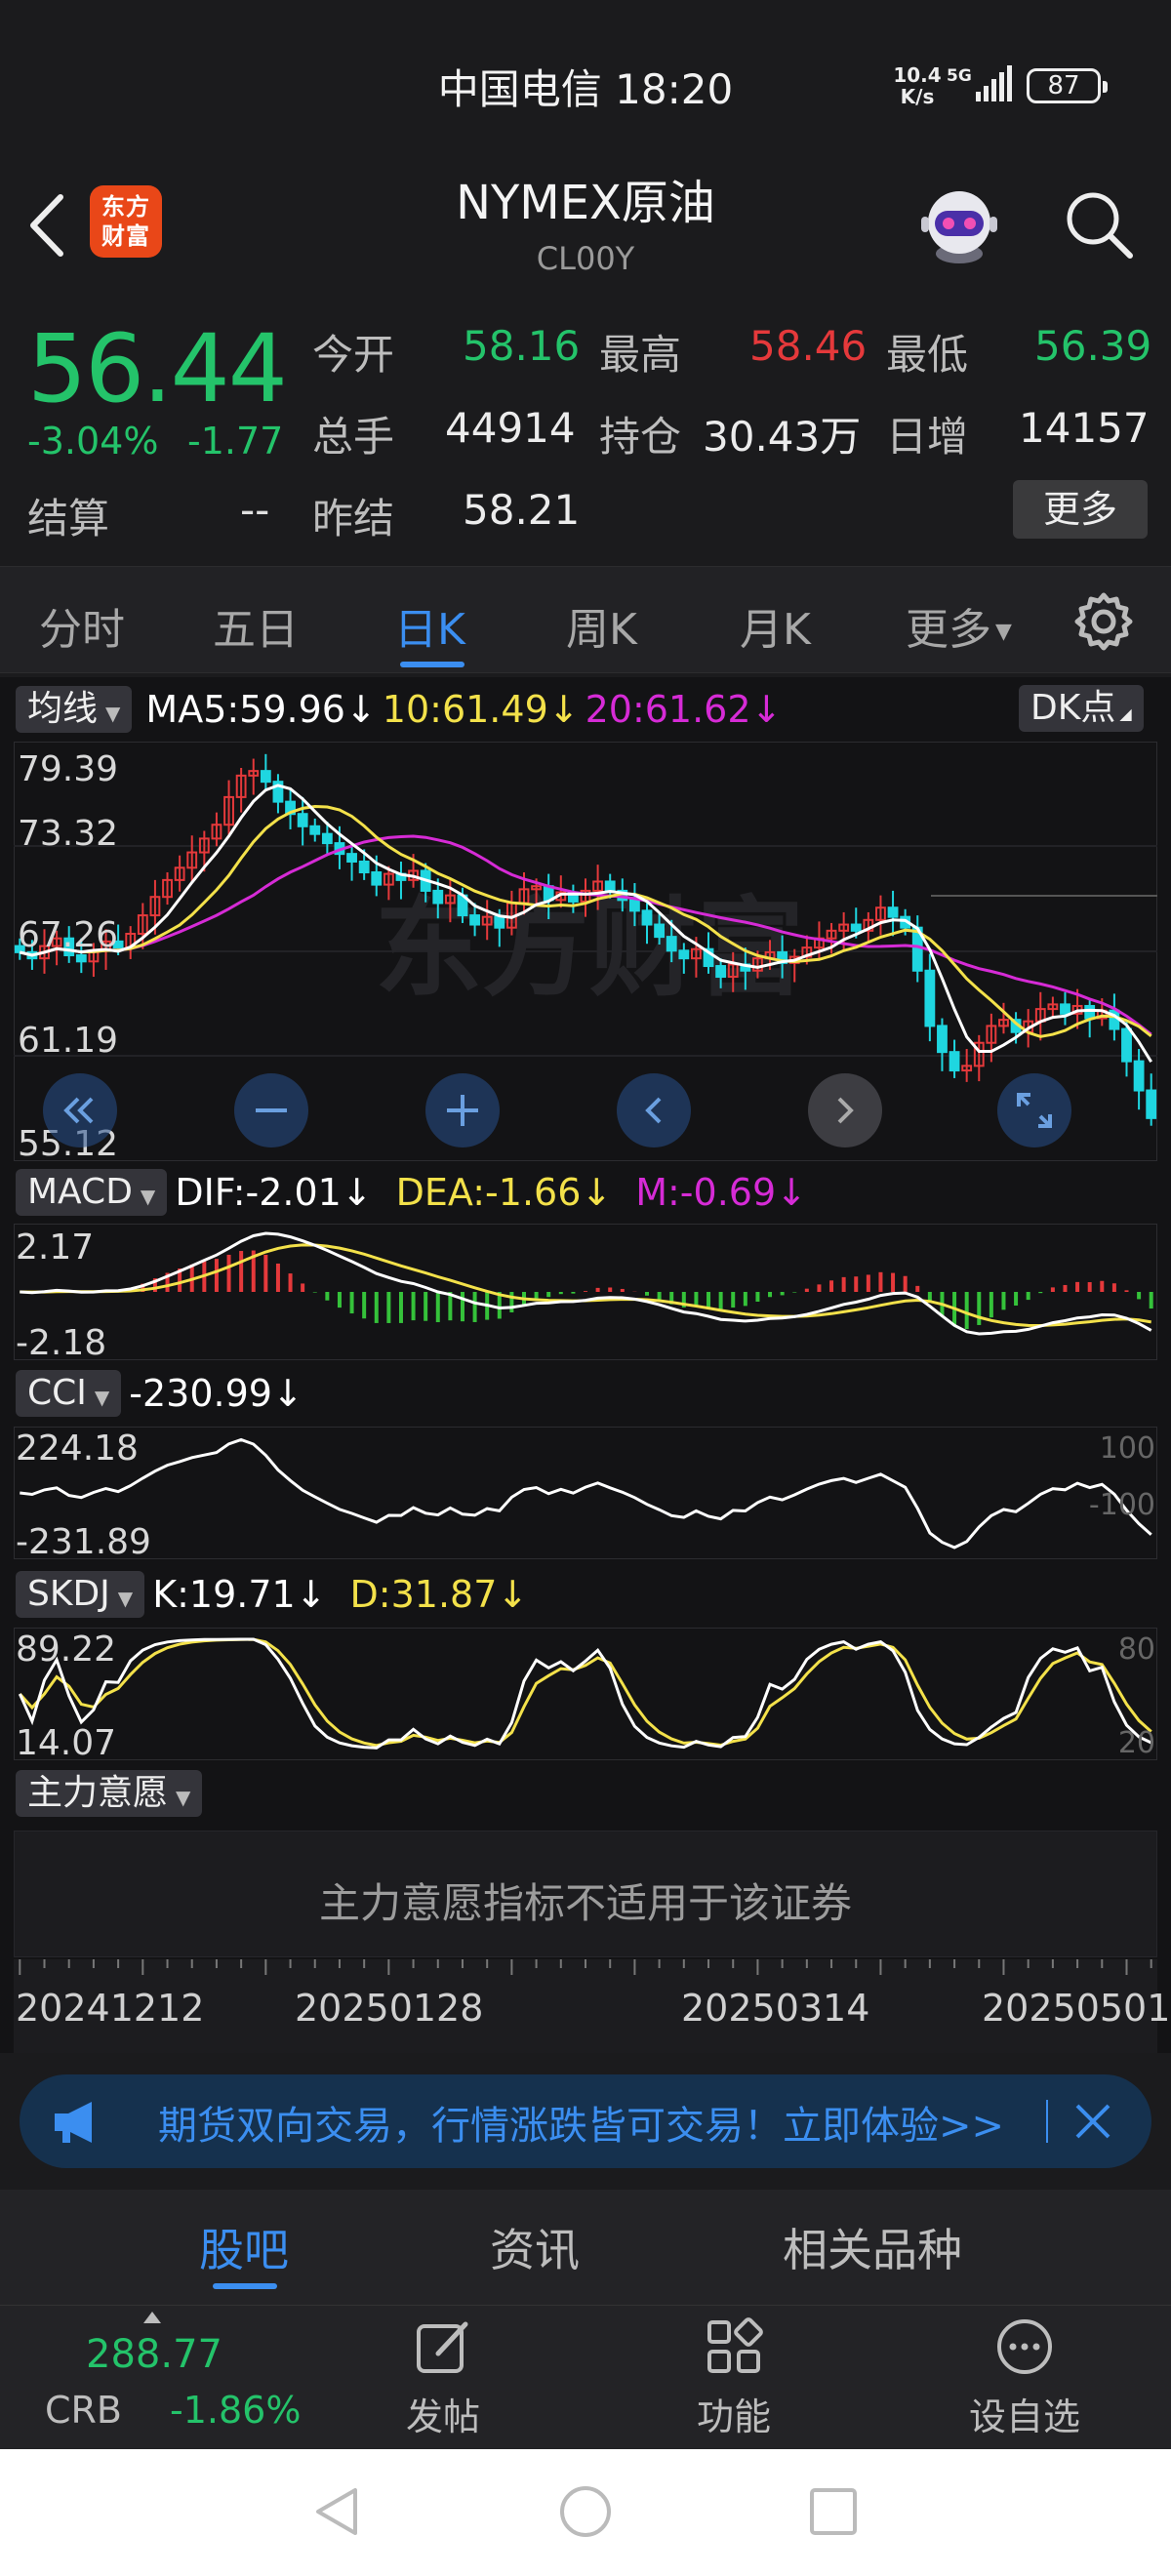  I want to click on tab-news: 资讯, so click(535, 2247).